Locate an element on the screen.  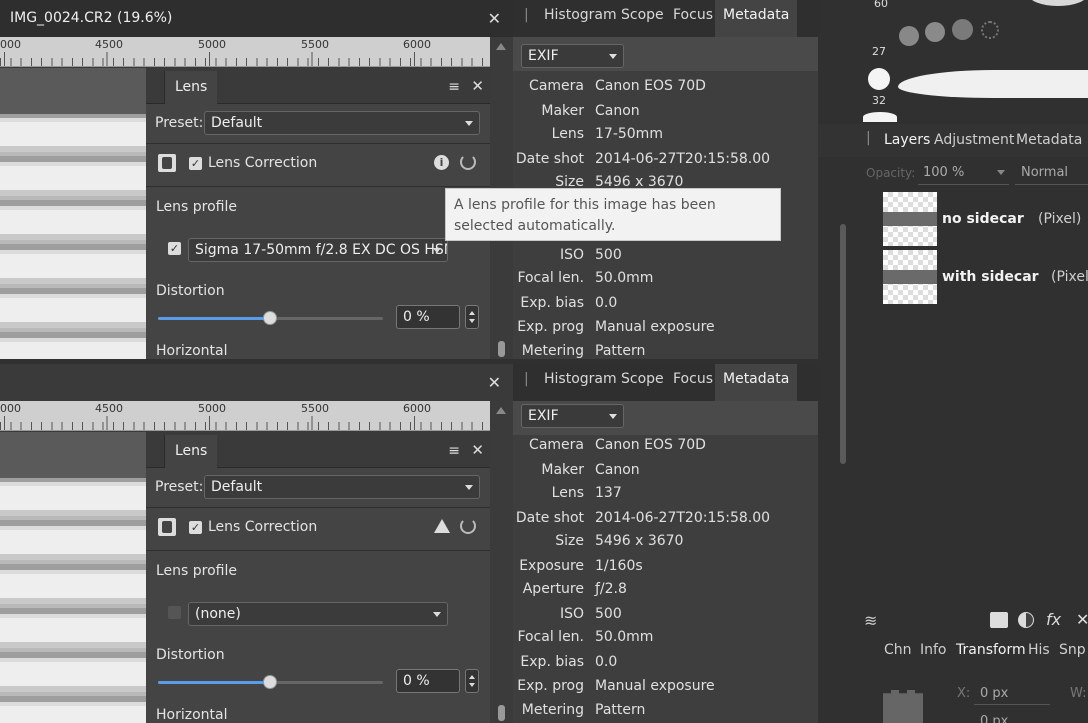
delete-layer-icon: ✕ is located at coordinates (1082, 619).